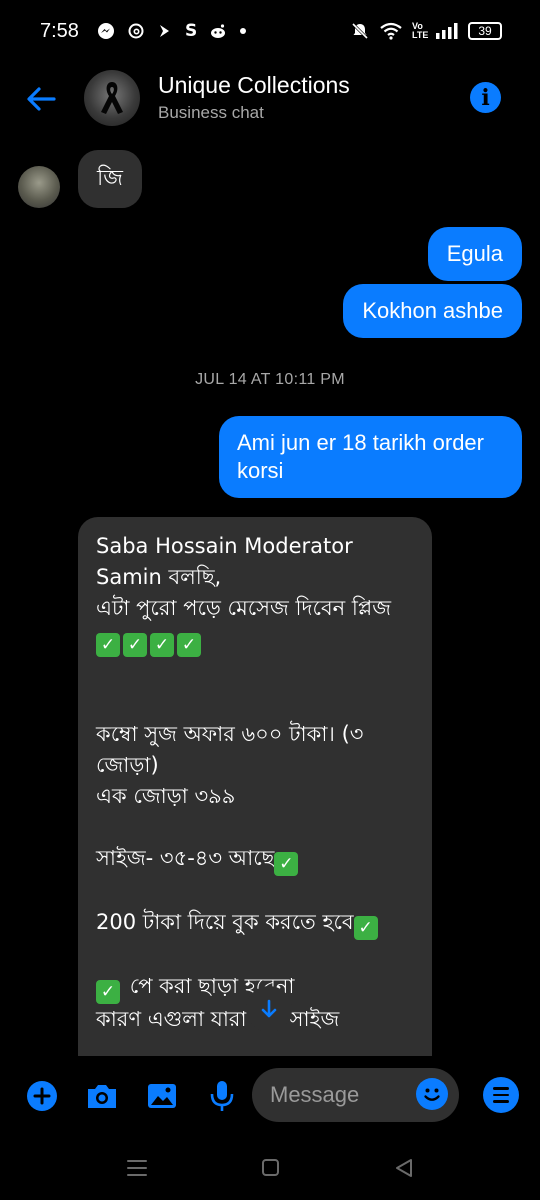 The height and width of the screenshot is (1200, 540). I want to click on chat-header: Unique Collections Business chat i, so click(270, 98).